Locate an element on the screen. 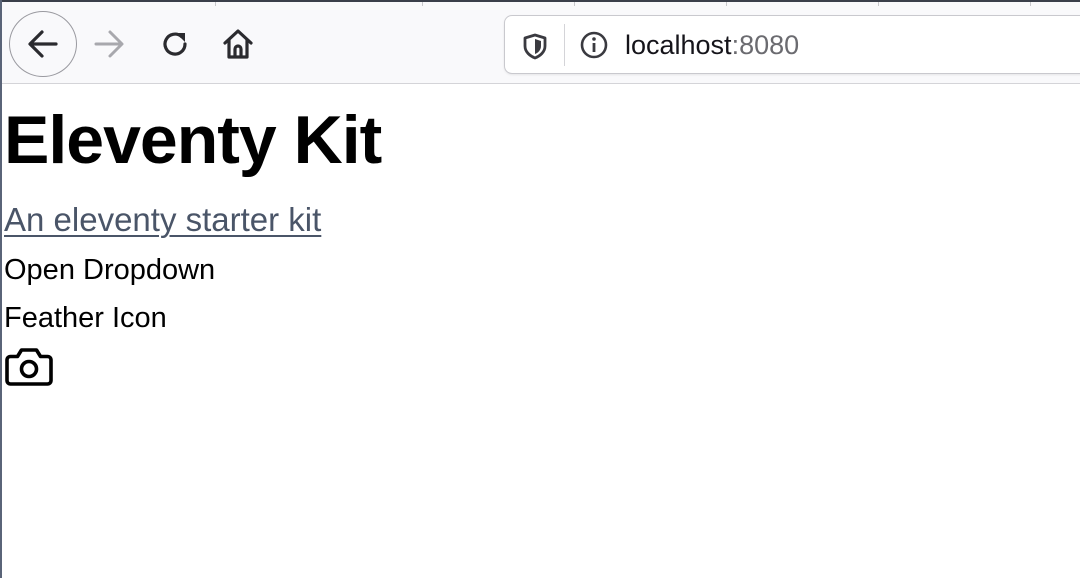 Image resolution: width=1080 pixels, height=578 pixels. back-arrow-icon is located at coordinates (43, 44).